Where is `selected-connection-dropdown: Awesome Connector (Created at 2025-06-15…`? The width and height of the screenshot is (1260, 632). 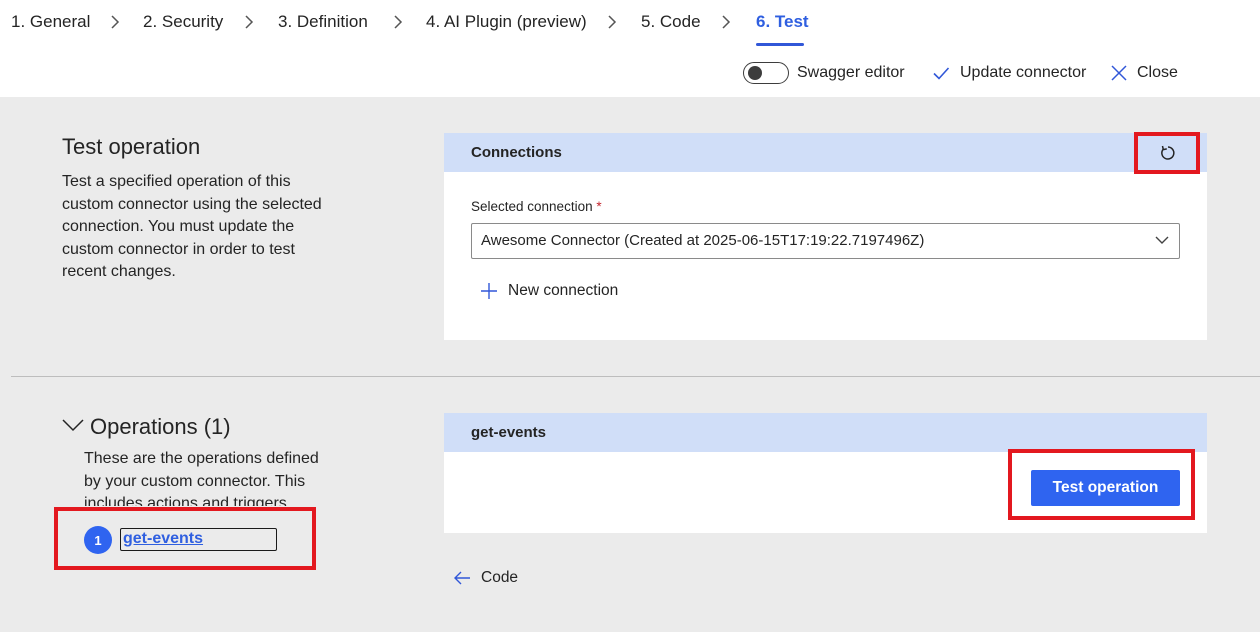 selected-connection-dropdown: Awesome Connector (Created at 2025-06-15… is located at coordinates (825, 241).